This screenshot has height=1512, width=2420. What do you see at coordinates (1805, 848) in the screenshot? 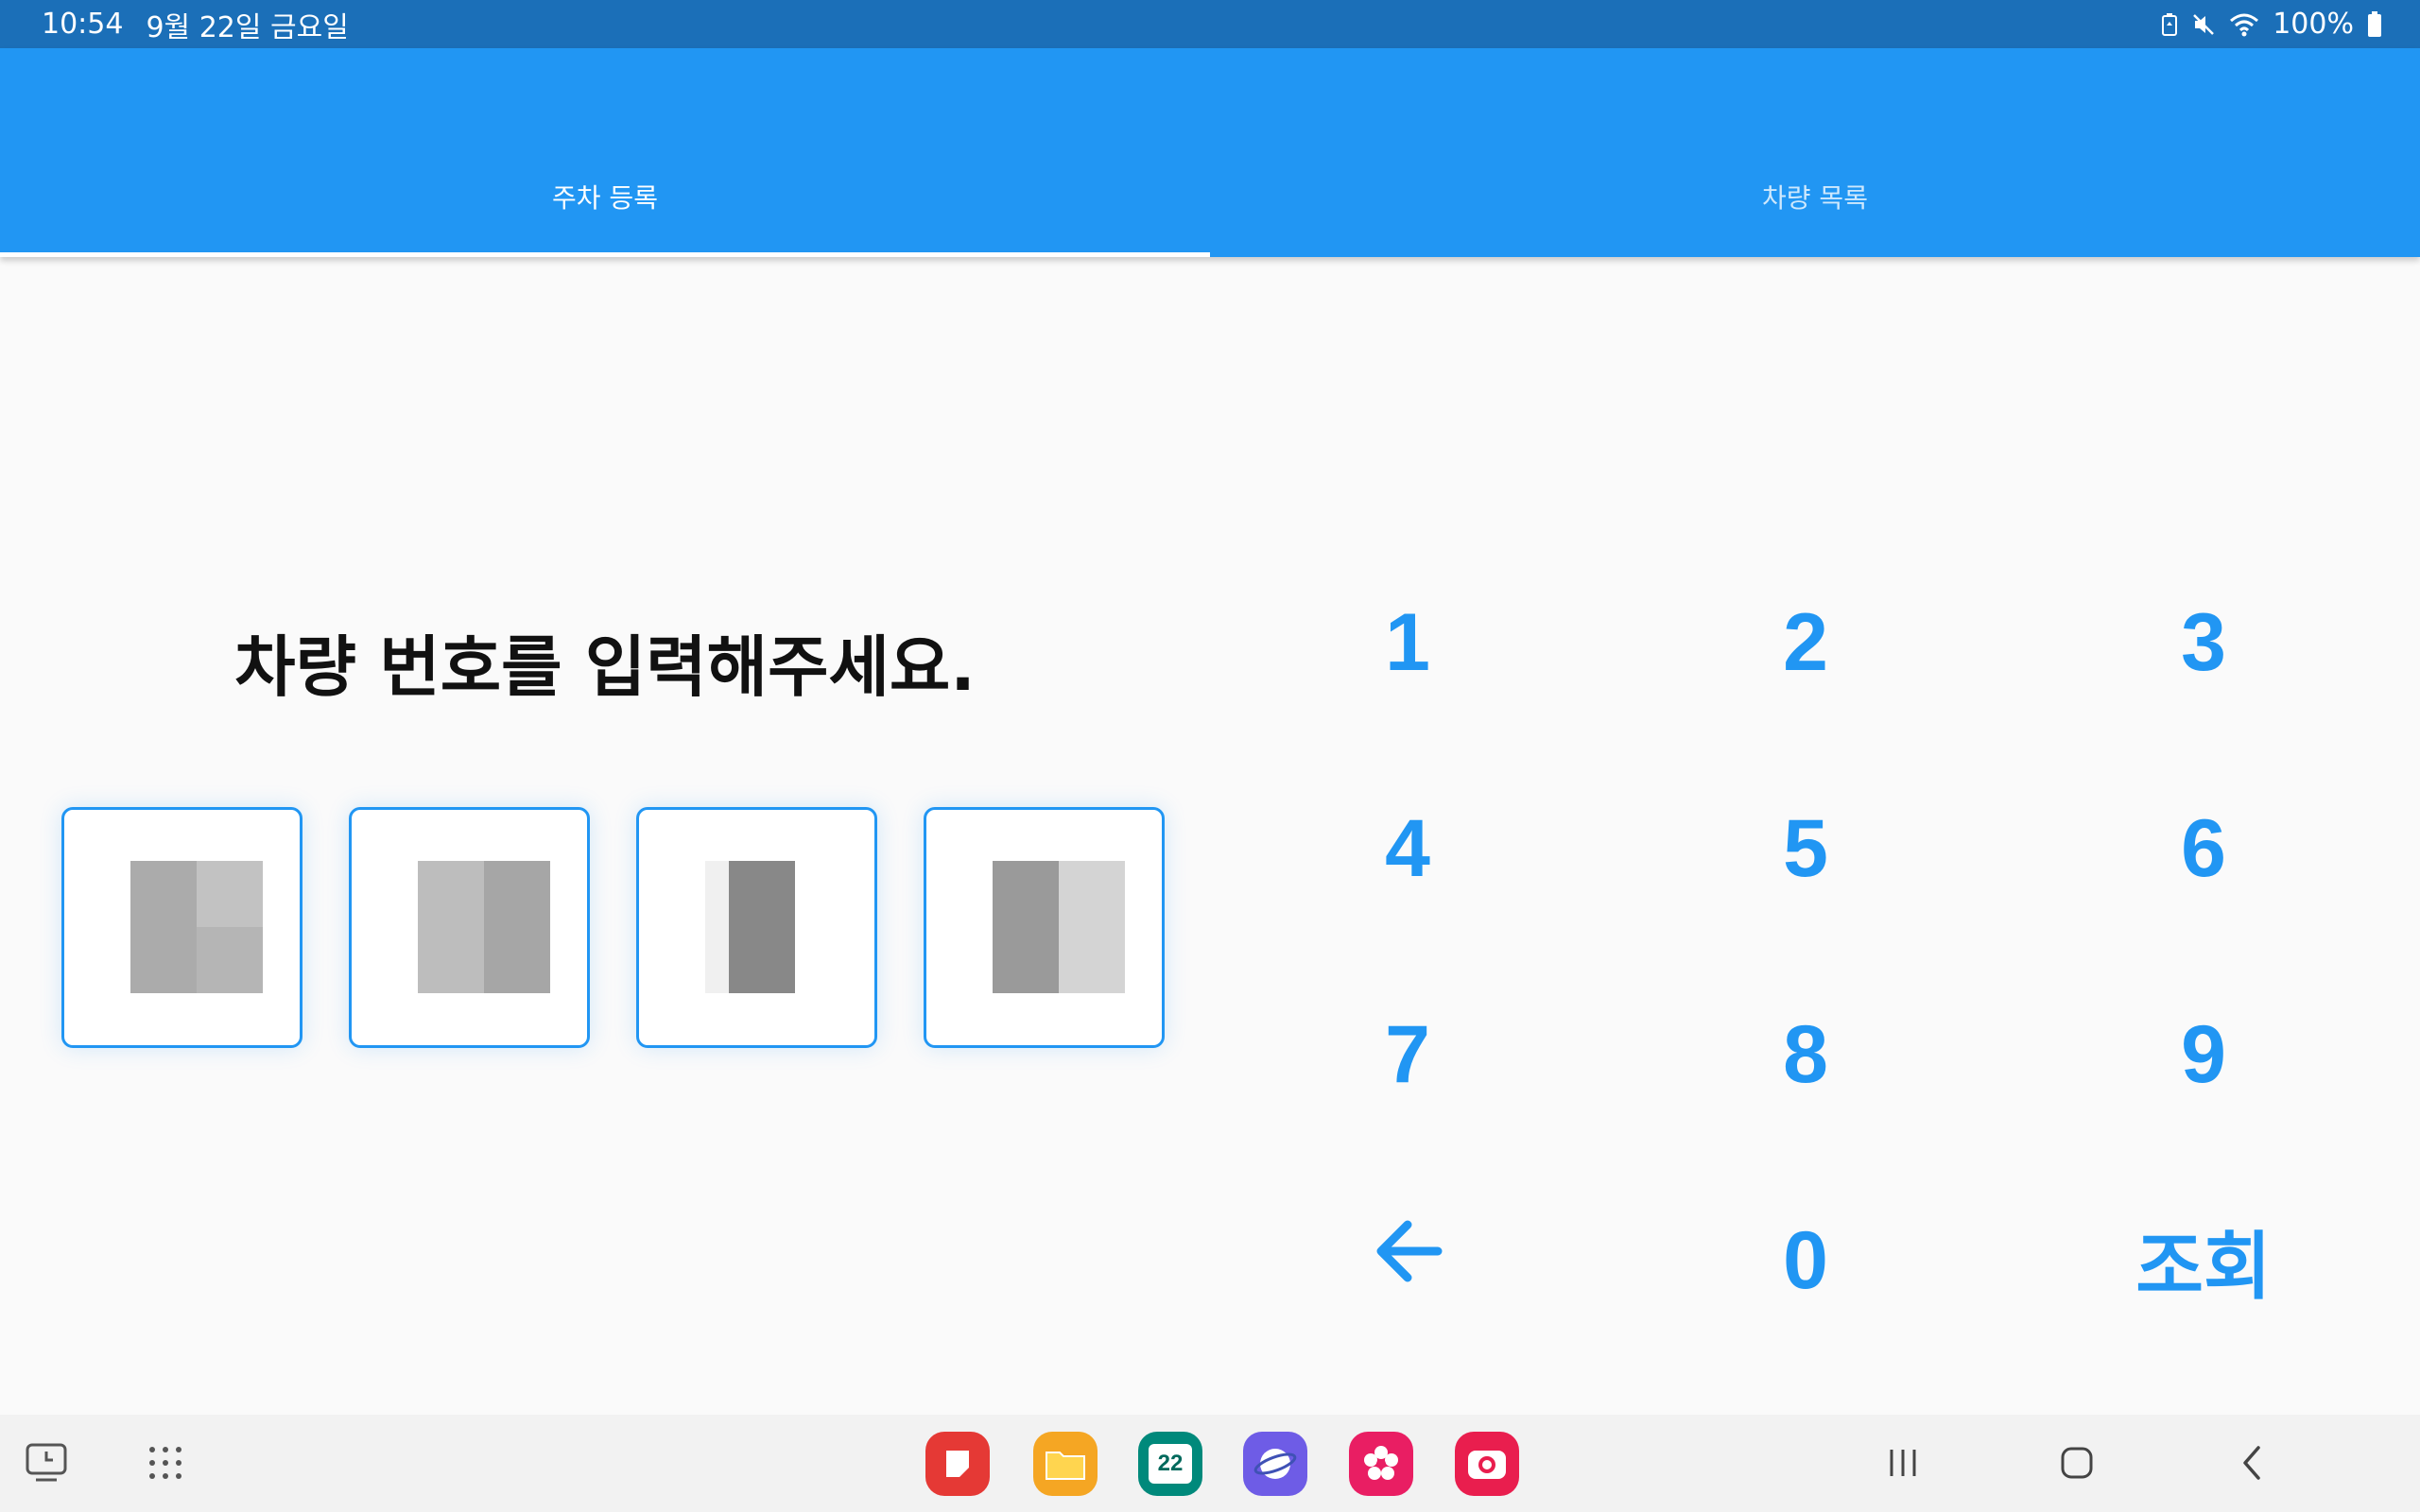
I see `key-5: 5` at bounding box center [1805, 848].